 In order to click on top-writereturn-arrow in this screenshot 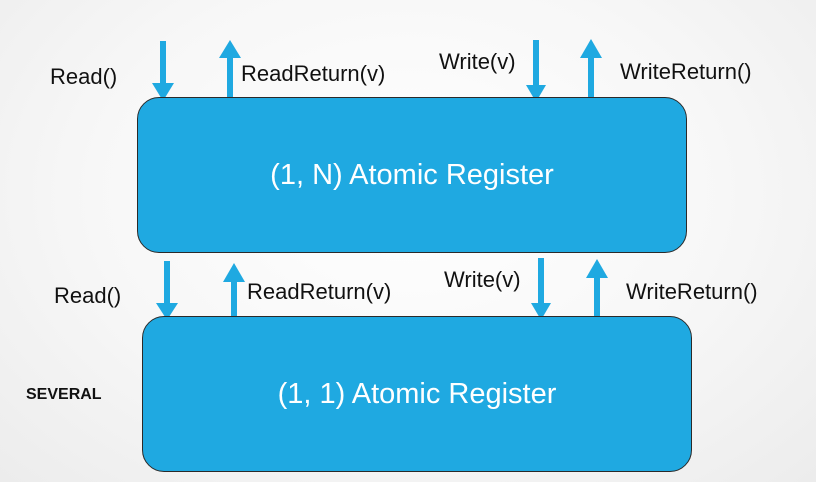, I will do `click(591, 68)`.